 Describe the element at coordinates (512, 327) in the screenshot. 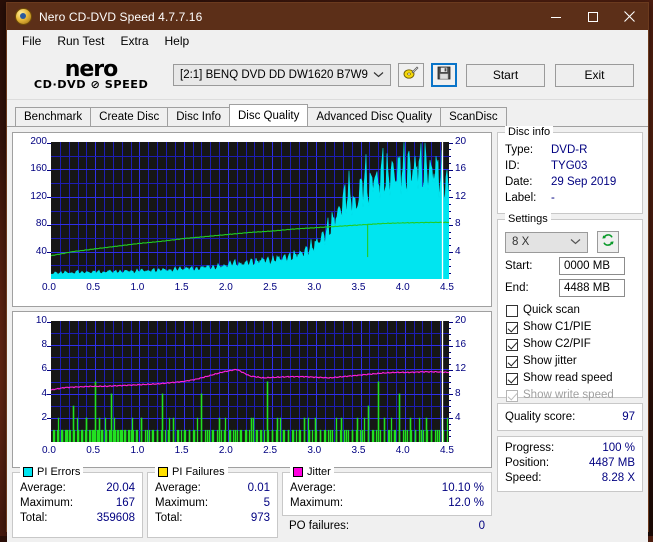

I see `show-c1-pie-checkbox` at that location.